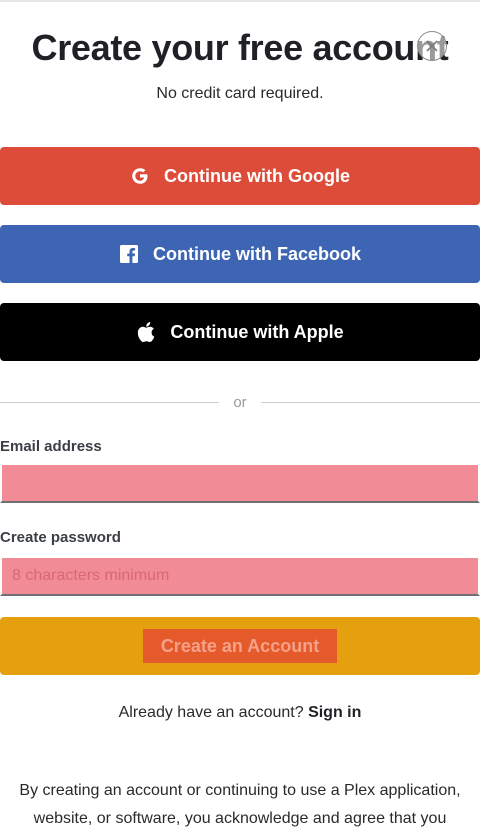 The width and height of the screenshot is (480, 838). Describe the element at coordinates (240, 402) in the screenshot. I see `divider-or-text: or` at that location.